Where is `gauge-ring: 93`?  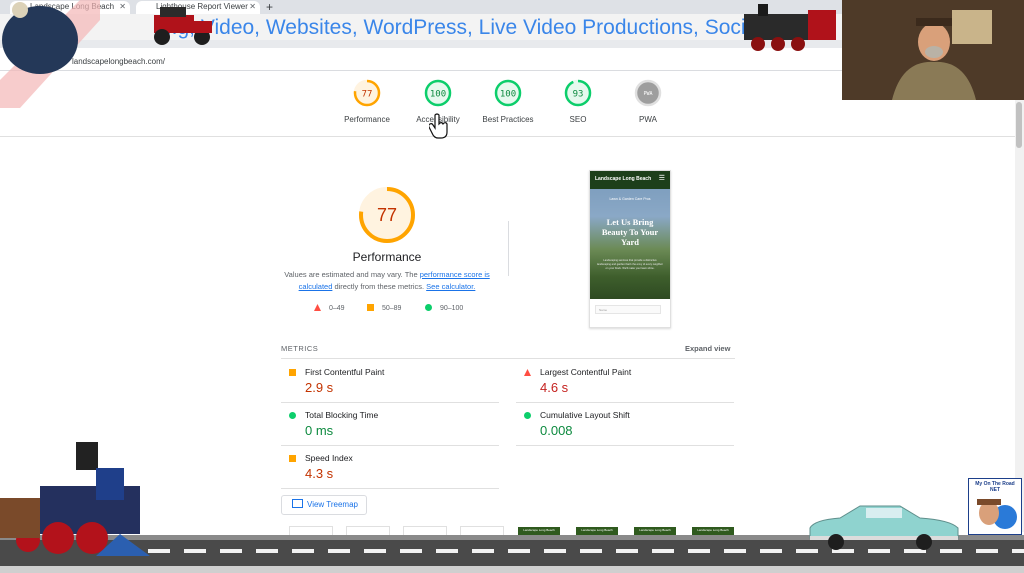
gauge-ring: 93 is located at coordinates (578, 93).